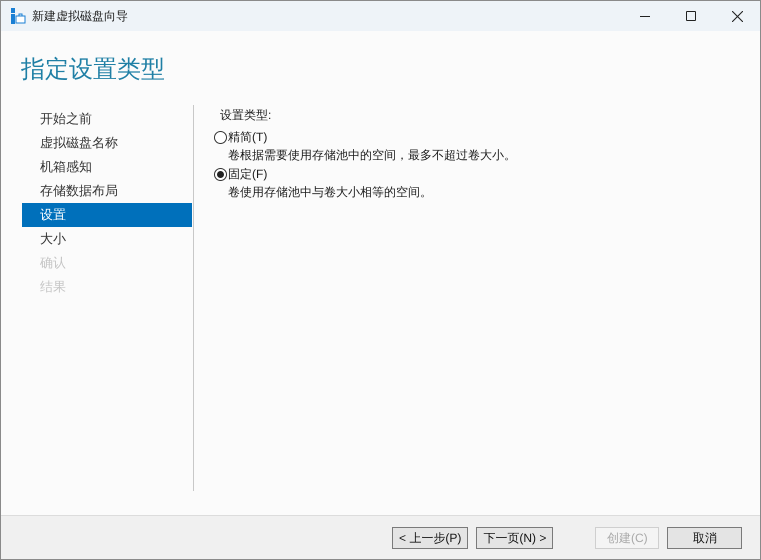  Describe the element at coordinates (93, 70) in the screenshot. I see `page-title: 指定设置类型` at that location.